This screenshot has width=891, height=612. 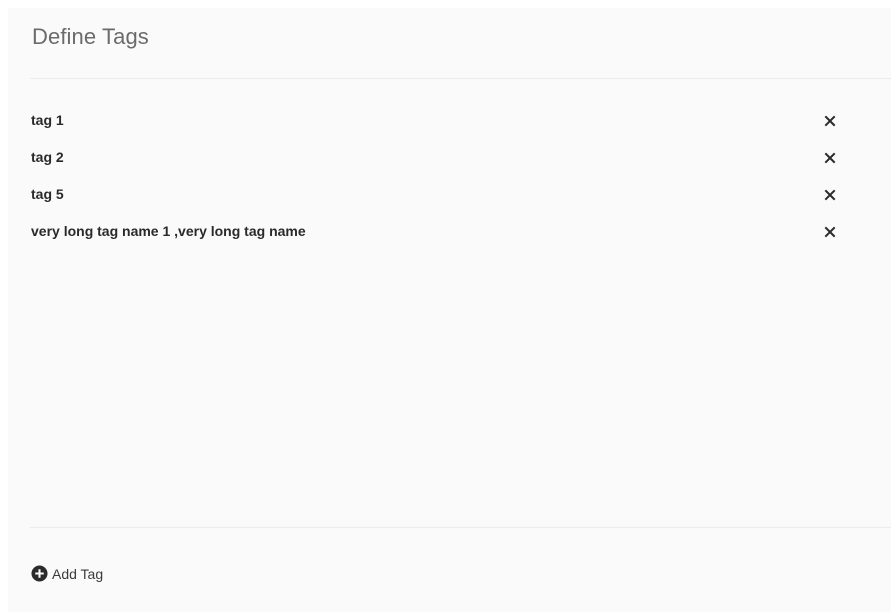 What do you see at coordinates (441, 239) in the screenshot?
I see `tag-row: very long tag name 1 ,very long tag name` at bounding box center [441, 239].